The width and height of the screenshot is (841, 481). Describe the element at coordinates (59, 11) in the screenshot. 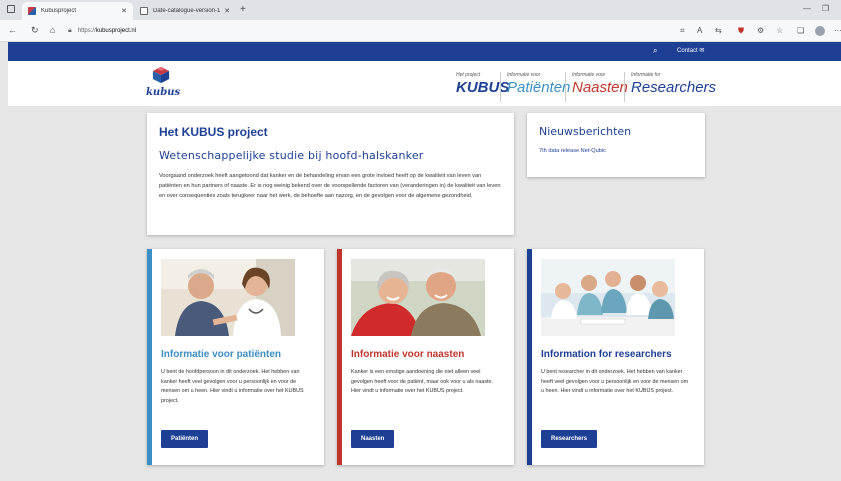

I see `tab-title: Kubusproject` at that location.